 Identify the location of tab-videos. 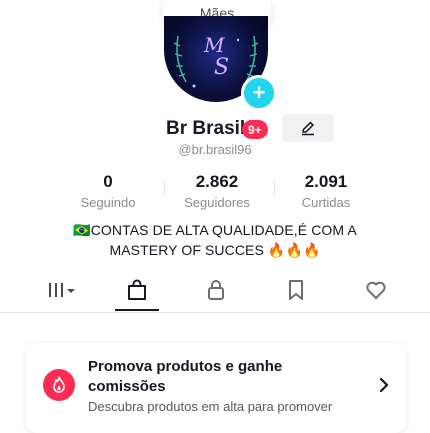
(62, 290).